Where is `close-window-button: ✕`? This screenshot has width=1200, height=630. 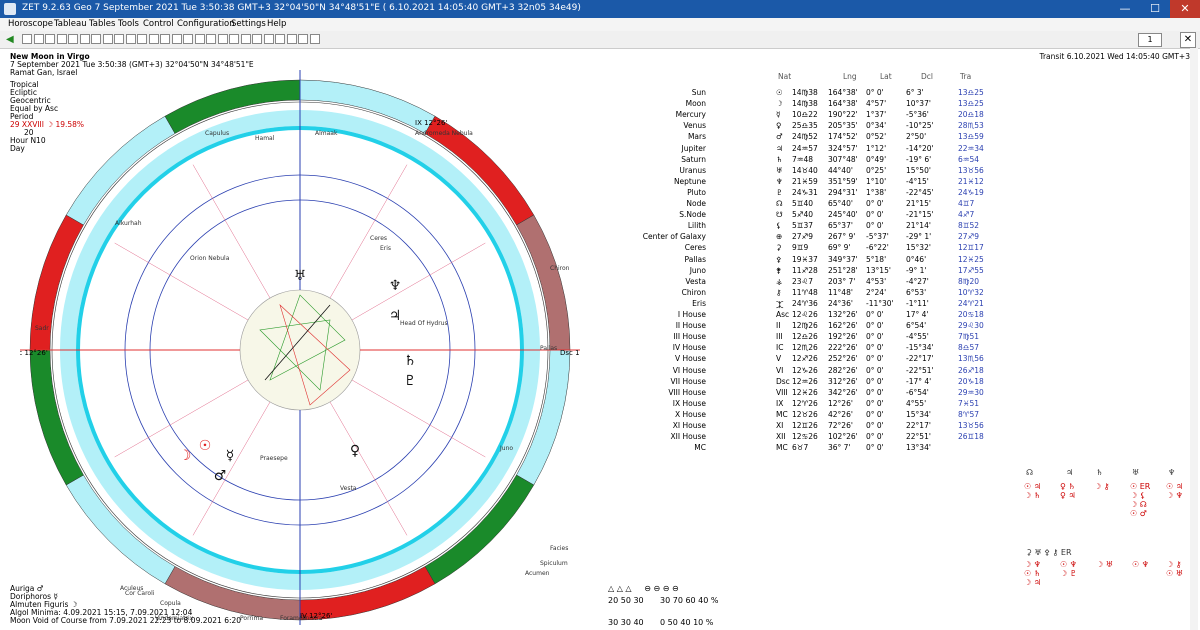
close-window-button: ✕ is located at coordinates (1185, 9).